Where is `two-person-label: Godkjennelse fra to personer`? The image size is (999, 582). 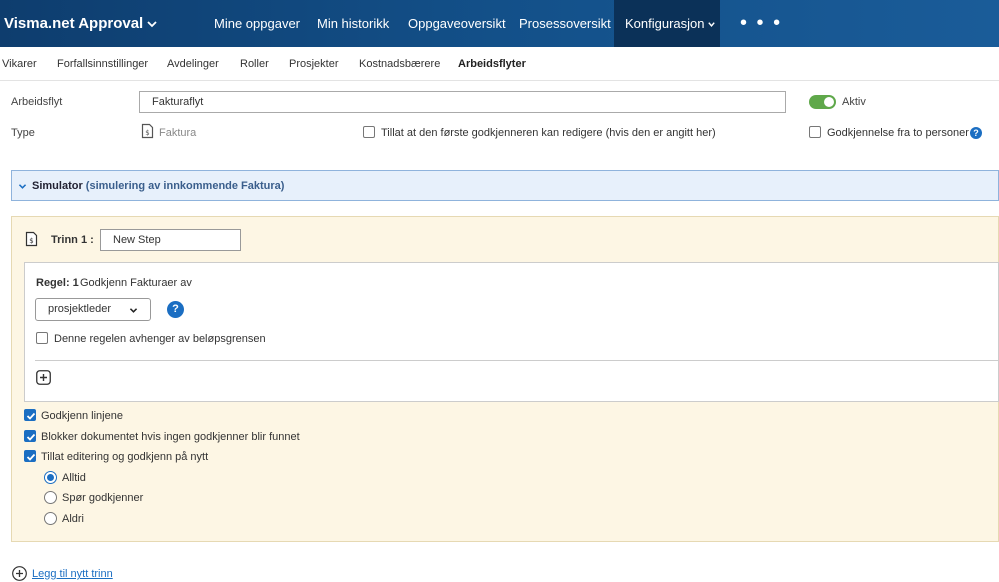 two-person-label: Godkjennelse fra to personer is located at coordinates (898, 133).